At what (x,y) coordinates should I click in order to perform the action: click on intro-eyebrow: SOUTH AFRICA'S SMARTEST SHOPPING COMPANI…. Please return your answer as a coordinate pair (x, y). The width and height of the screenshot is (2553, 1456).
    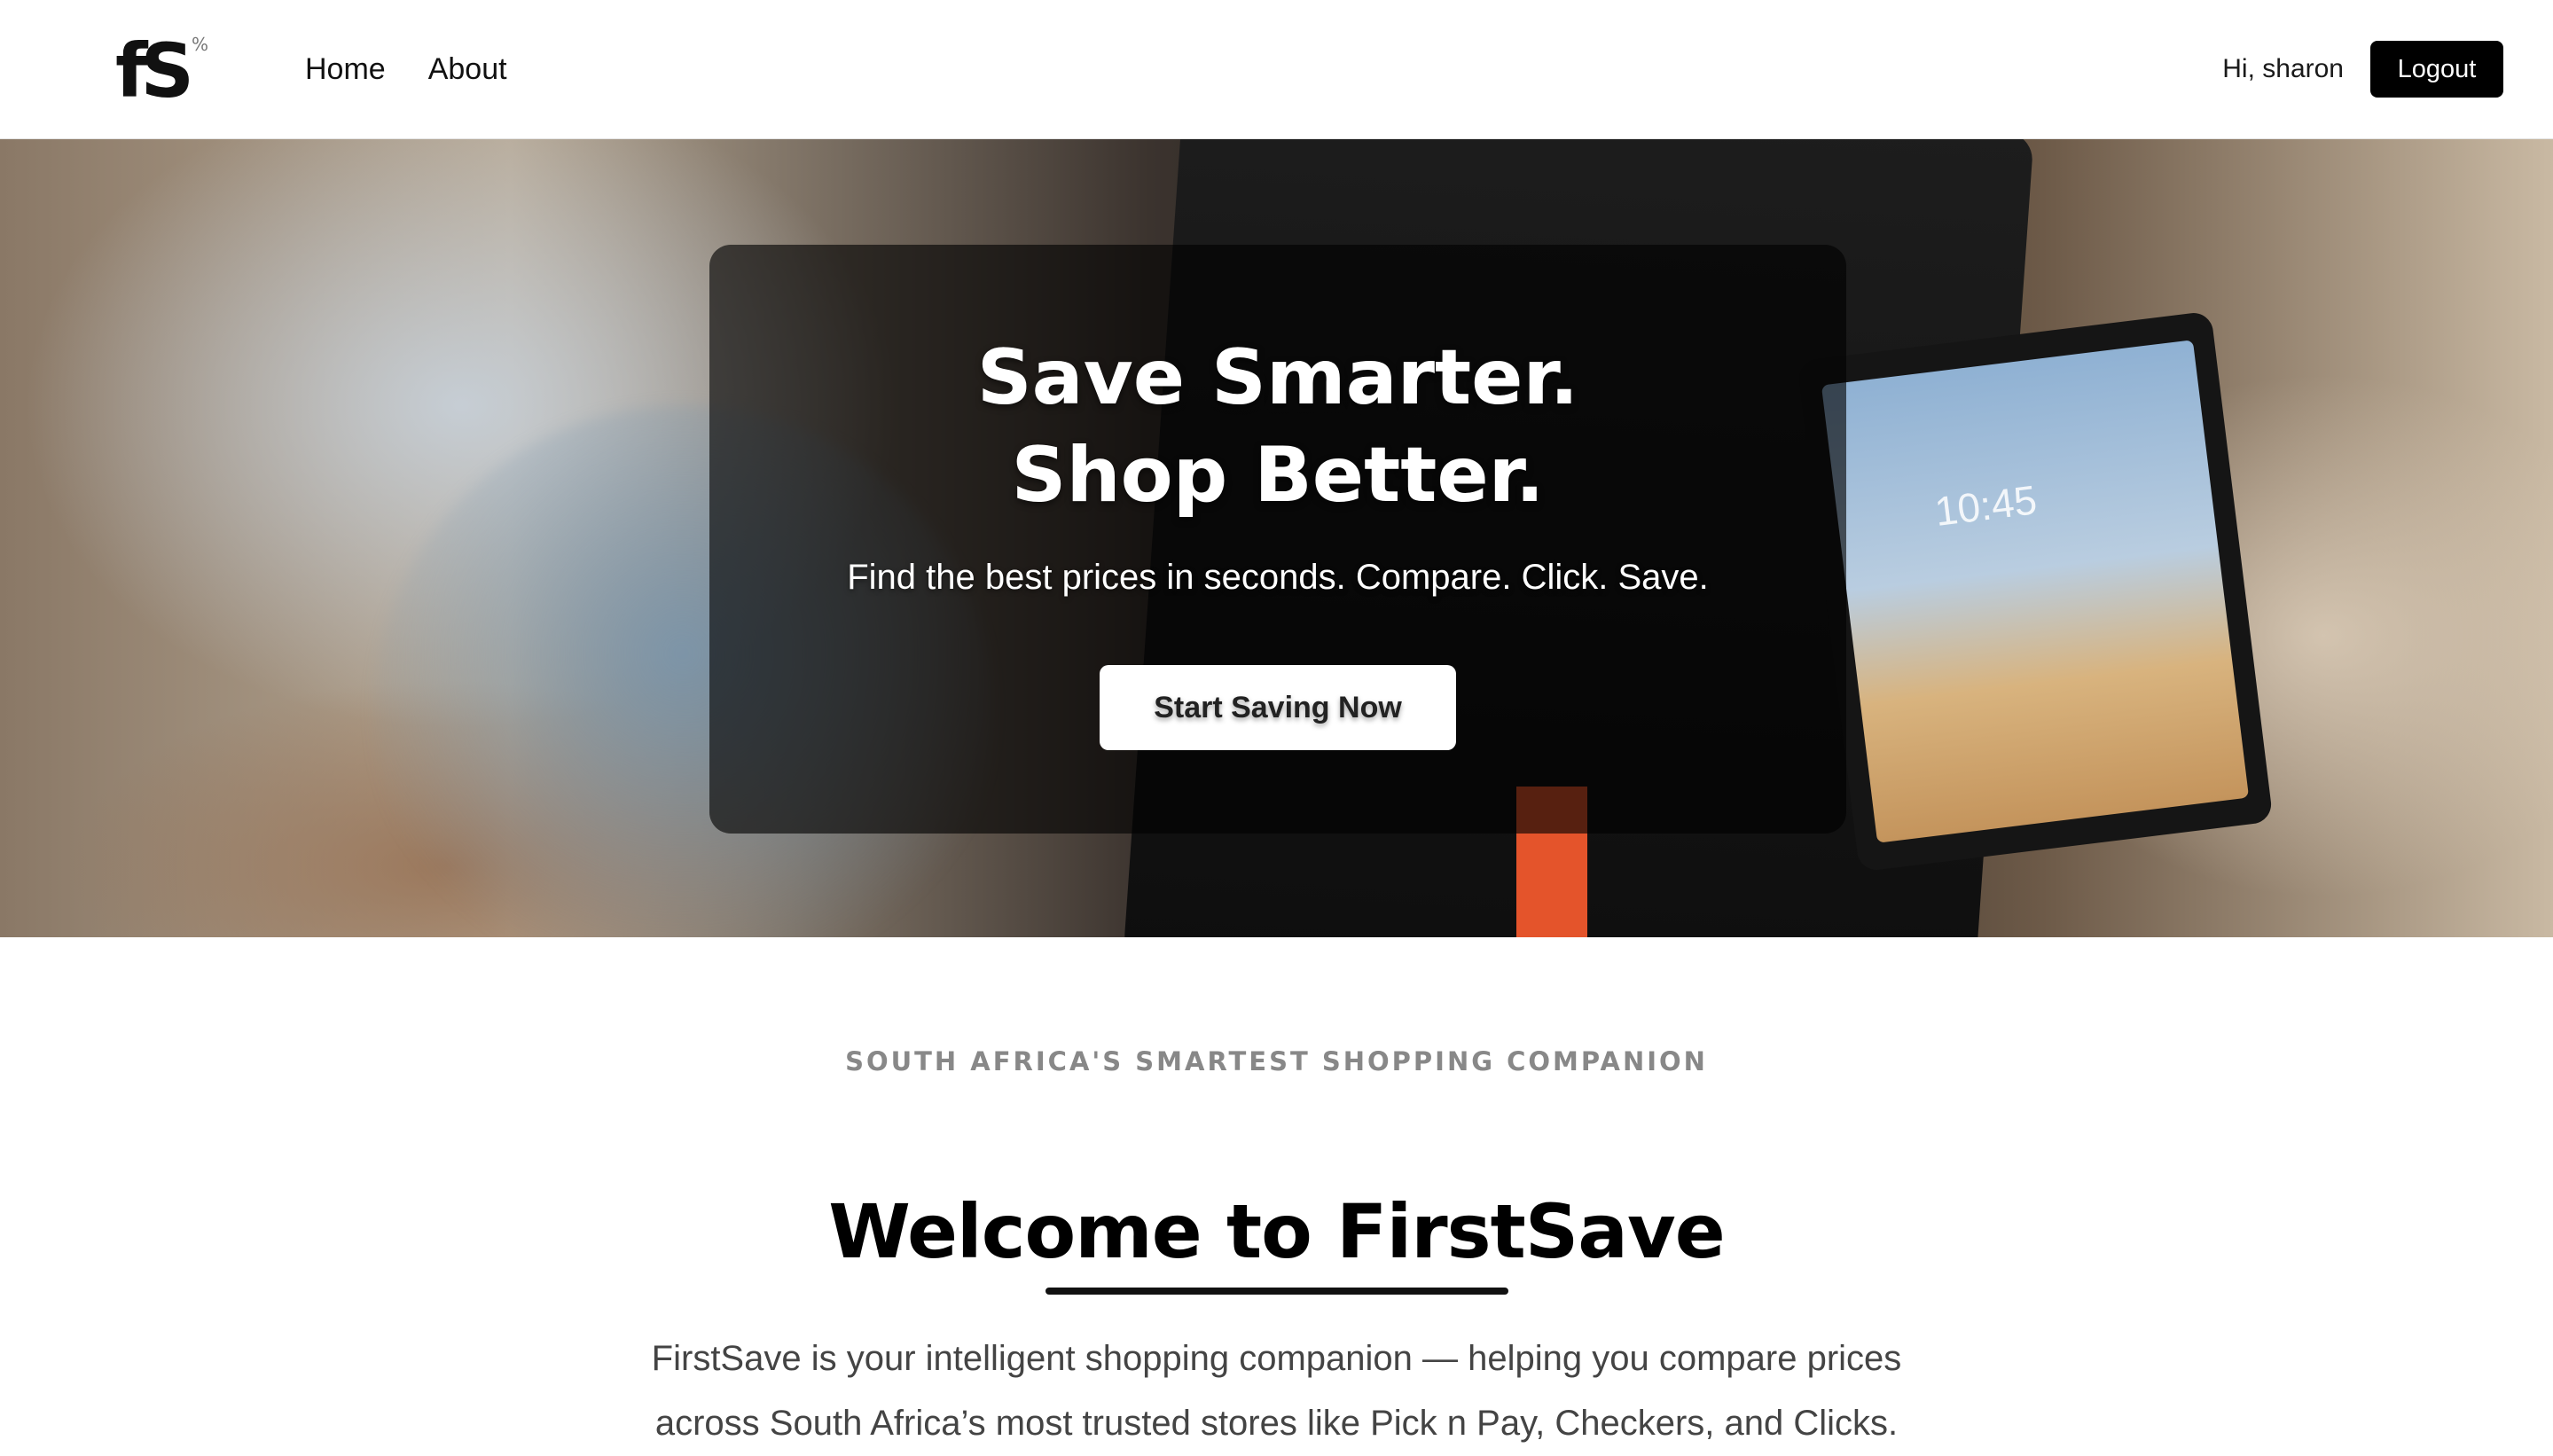
    Looking at the image, I should click on (1276, 1061).